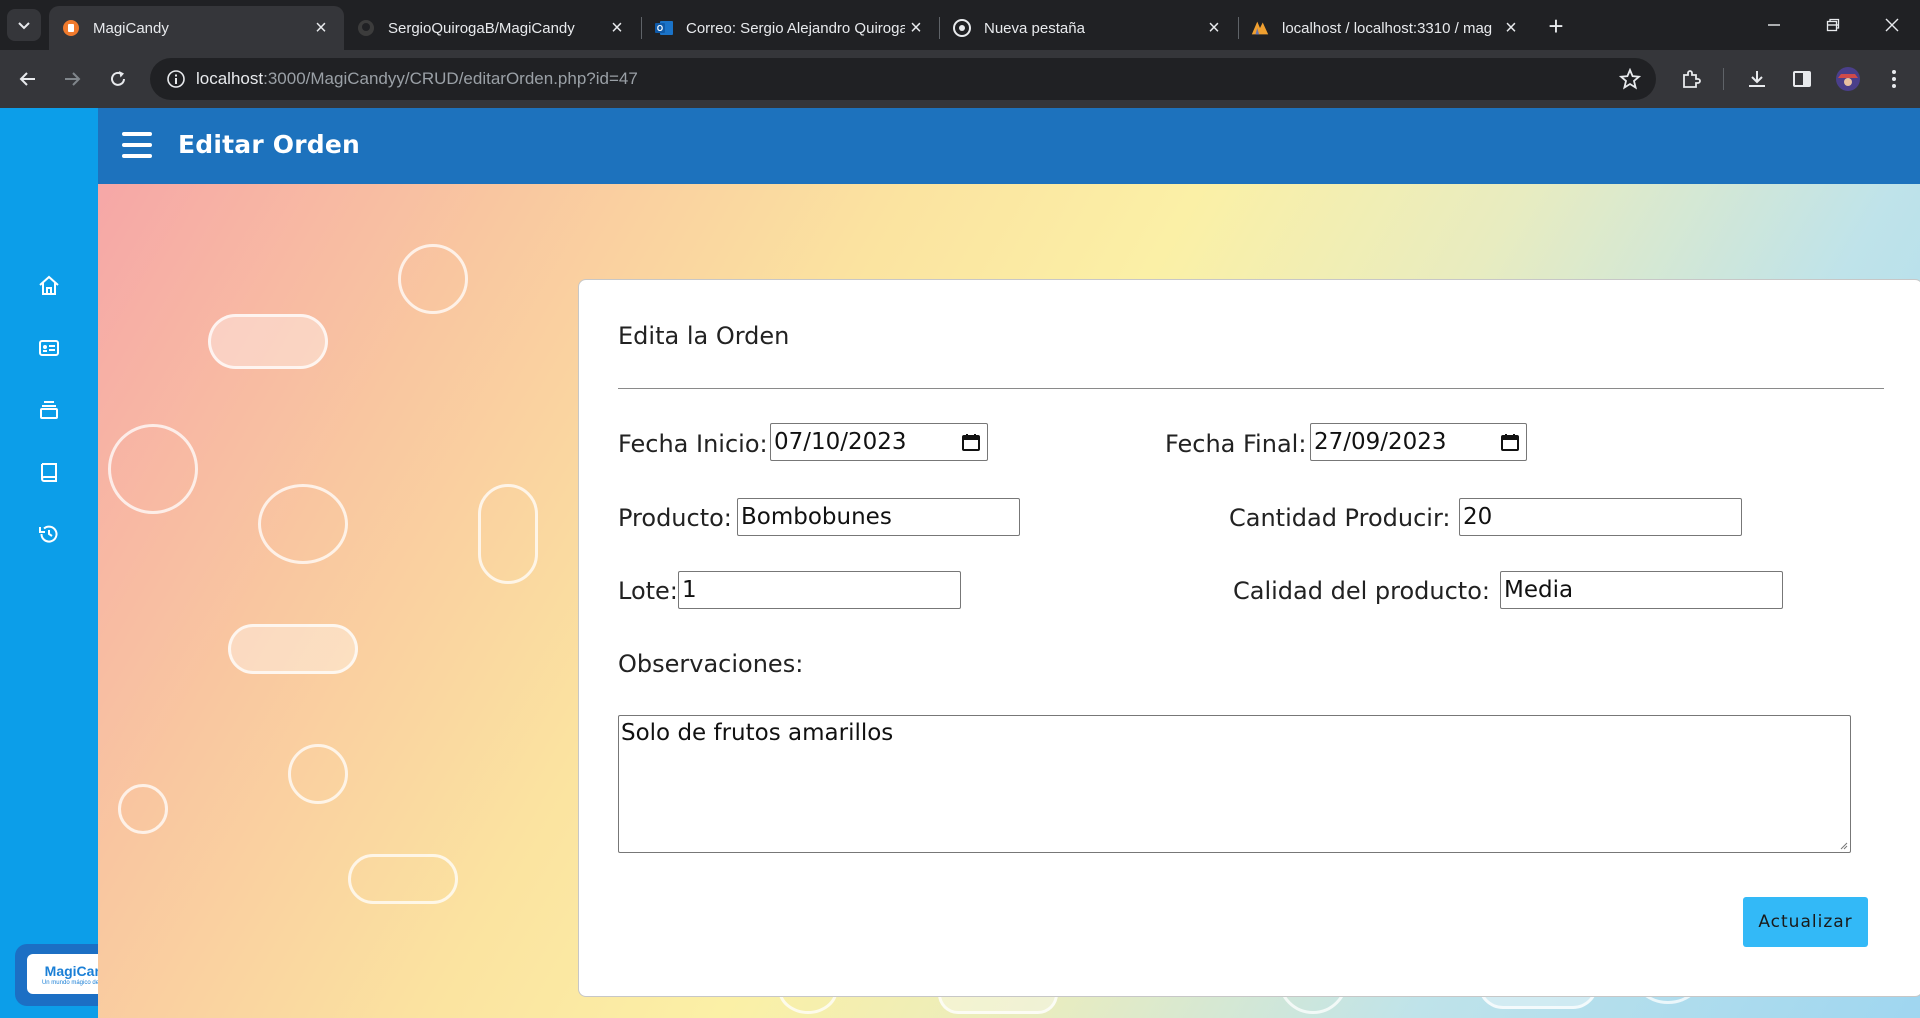 Image resolution: width=1920 pixels, height=1018 pixels. I want to click on fecha-inicio-input: 07/10/2023, so click(879, 442).